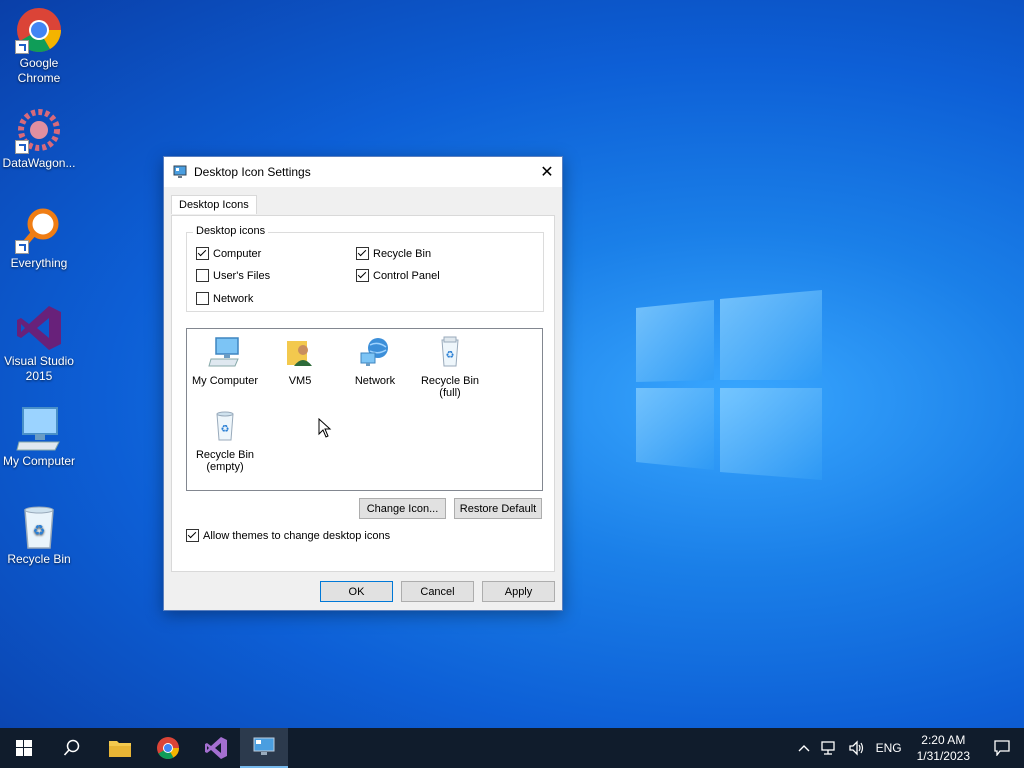 This screenshot has height=768, width=1024. I want to click on desktop-icon-recycle-bin: ♻ Recycle Bin, so click(39, 534).